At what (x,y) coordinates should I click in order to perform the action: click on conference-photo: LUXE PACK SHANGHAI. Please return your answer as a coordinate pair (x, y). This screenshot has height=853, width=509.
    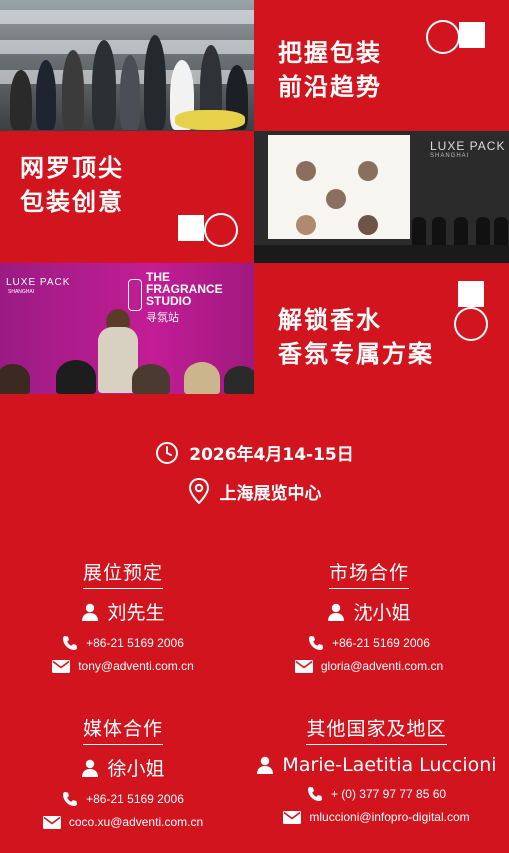
    Looking at the image, I should click on (381, 197).